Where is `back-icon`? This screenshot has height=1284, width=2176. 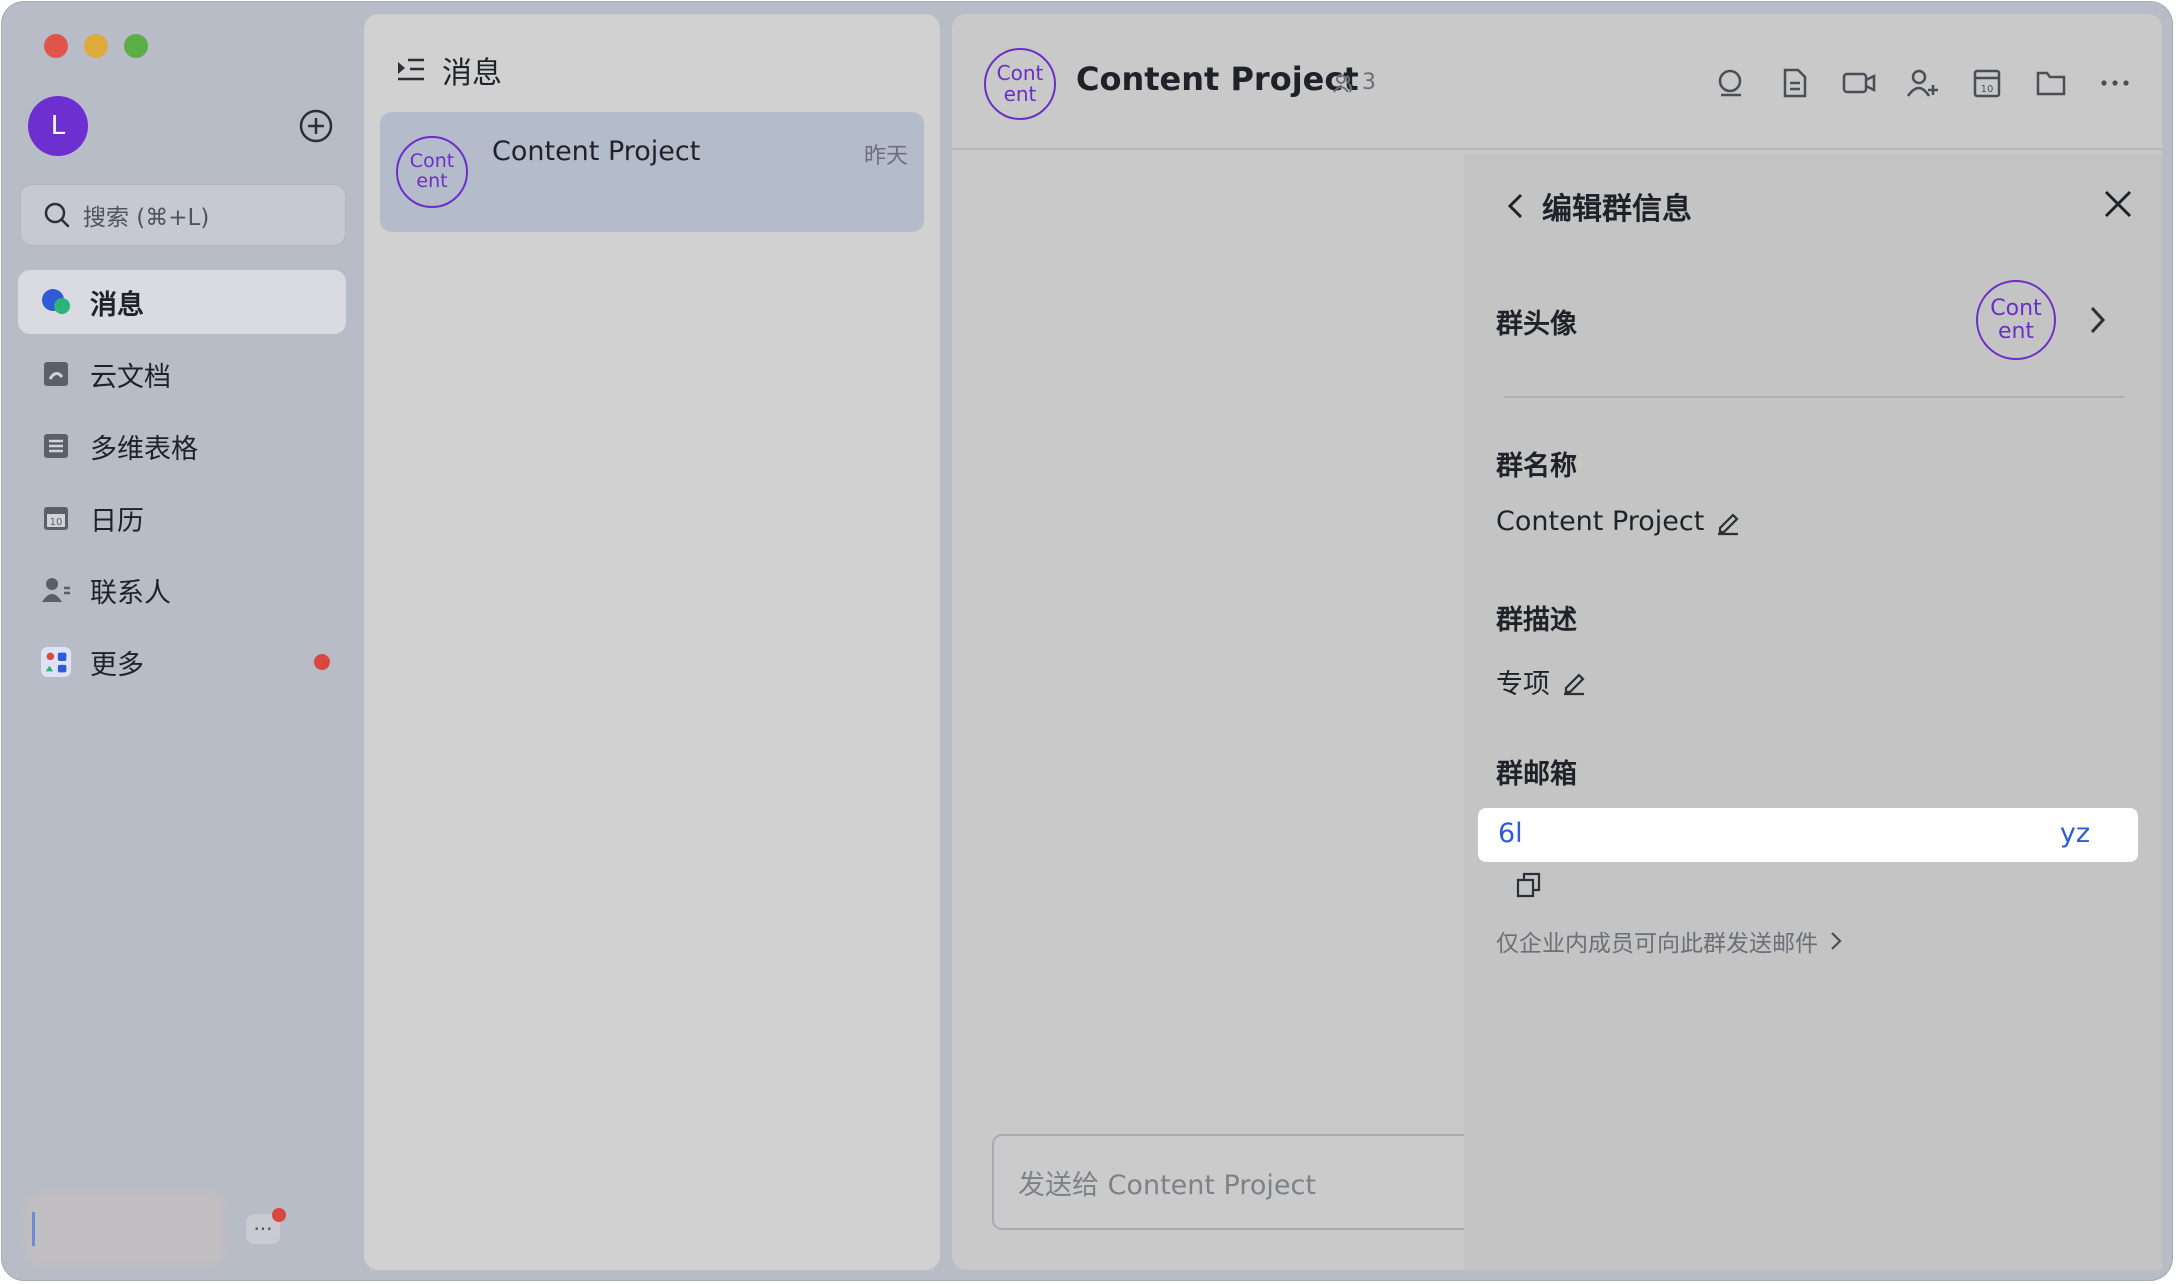
back-icon is located at coordinates (1516, 206).